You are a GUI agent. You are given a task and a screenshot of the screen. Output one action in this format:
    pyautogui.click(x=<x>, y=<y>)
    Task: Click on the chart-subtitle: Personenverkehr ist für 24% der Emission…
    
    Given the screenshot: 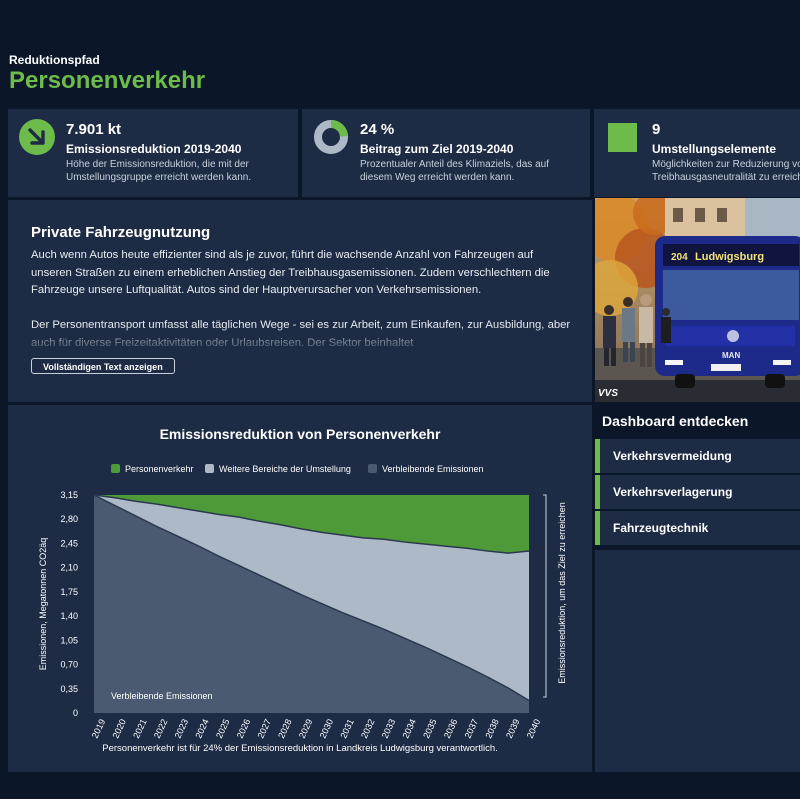 What is the action you would take?
    pyautogui.click(x=300, y=748)
    